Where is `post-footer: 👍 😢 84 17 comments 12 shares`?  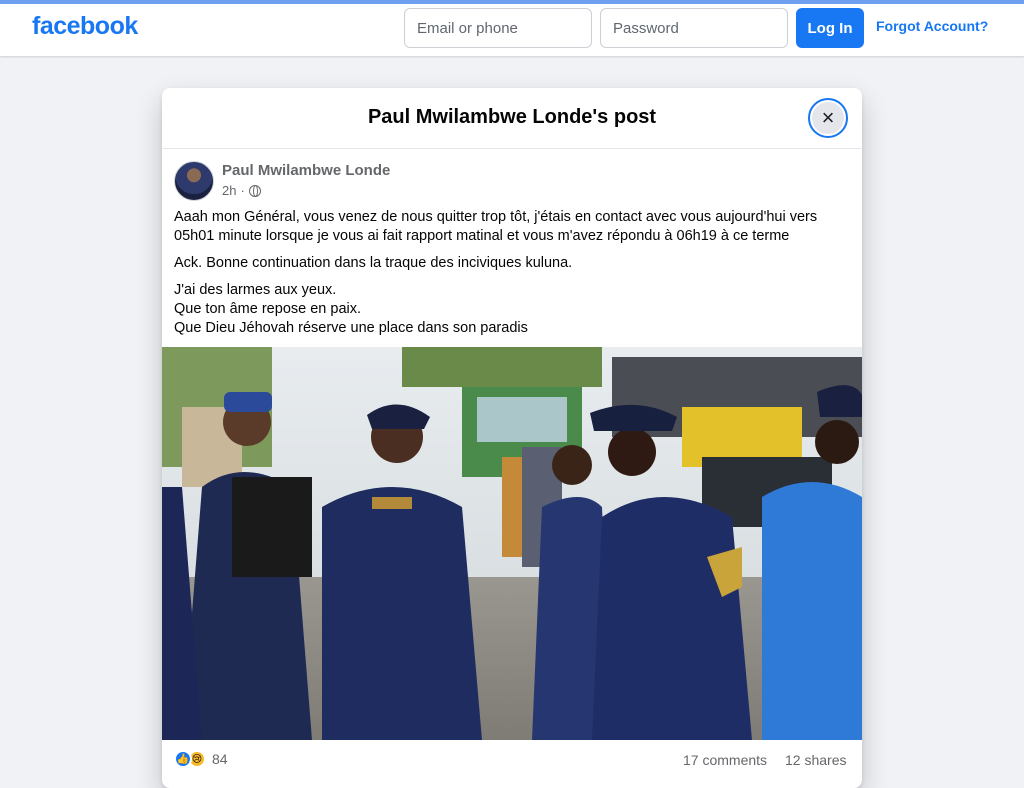
post-footer: 👍 😢 84 17 comments 12 shares is located at coordinates (512, 764).